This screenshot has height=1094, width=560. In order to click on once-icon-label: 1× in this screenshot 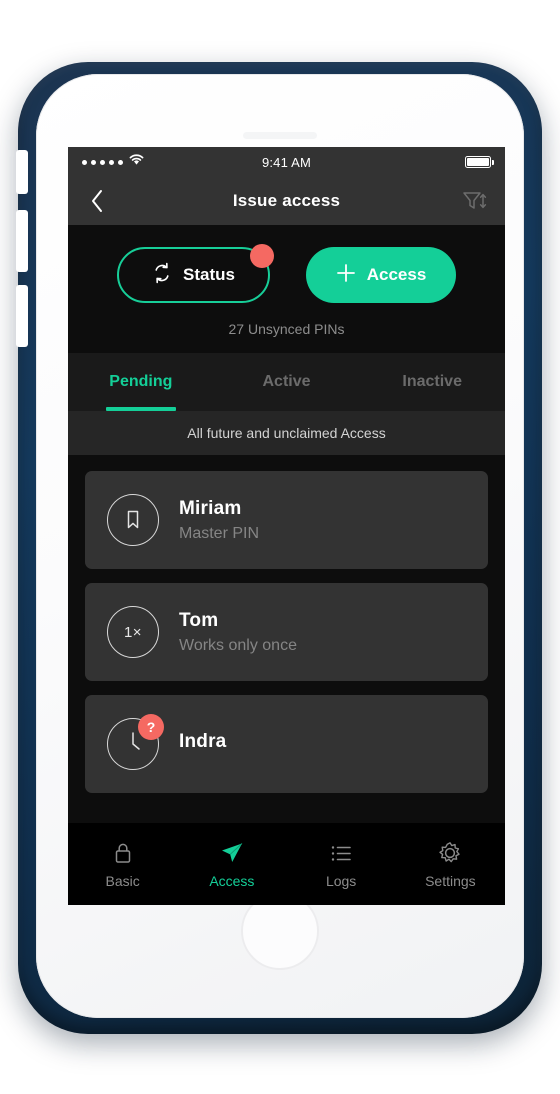, I will do `click(133, 632)`.